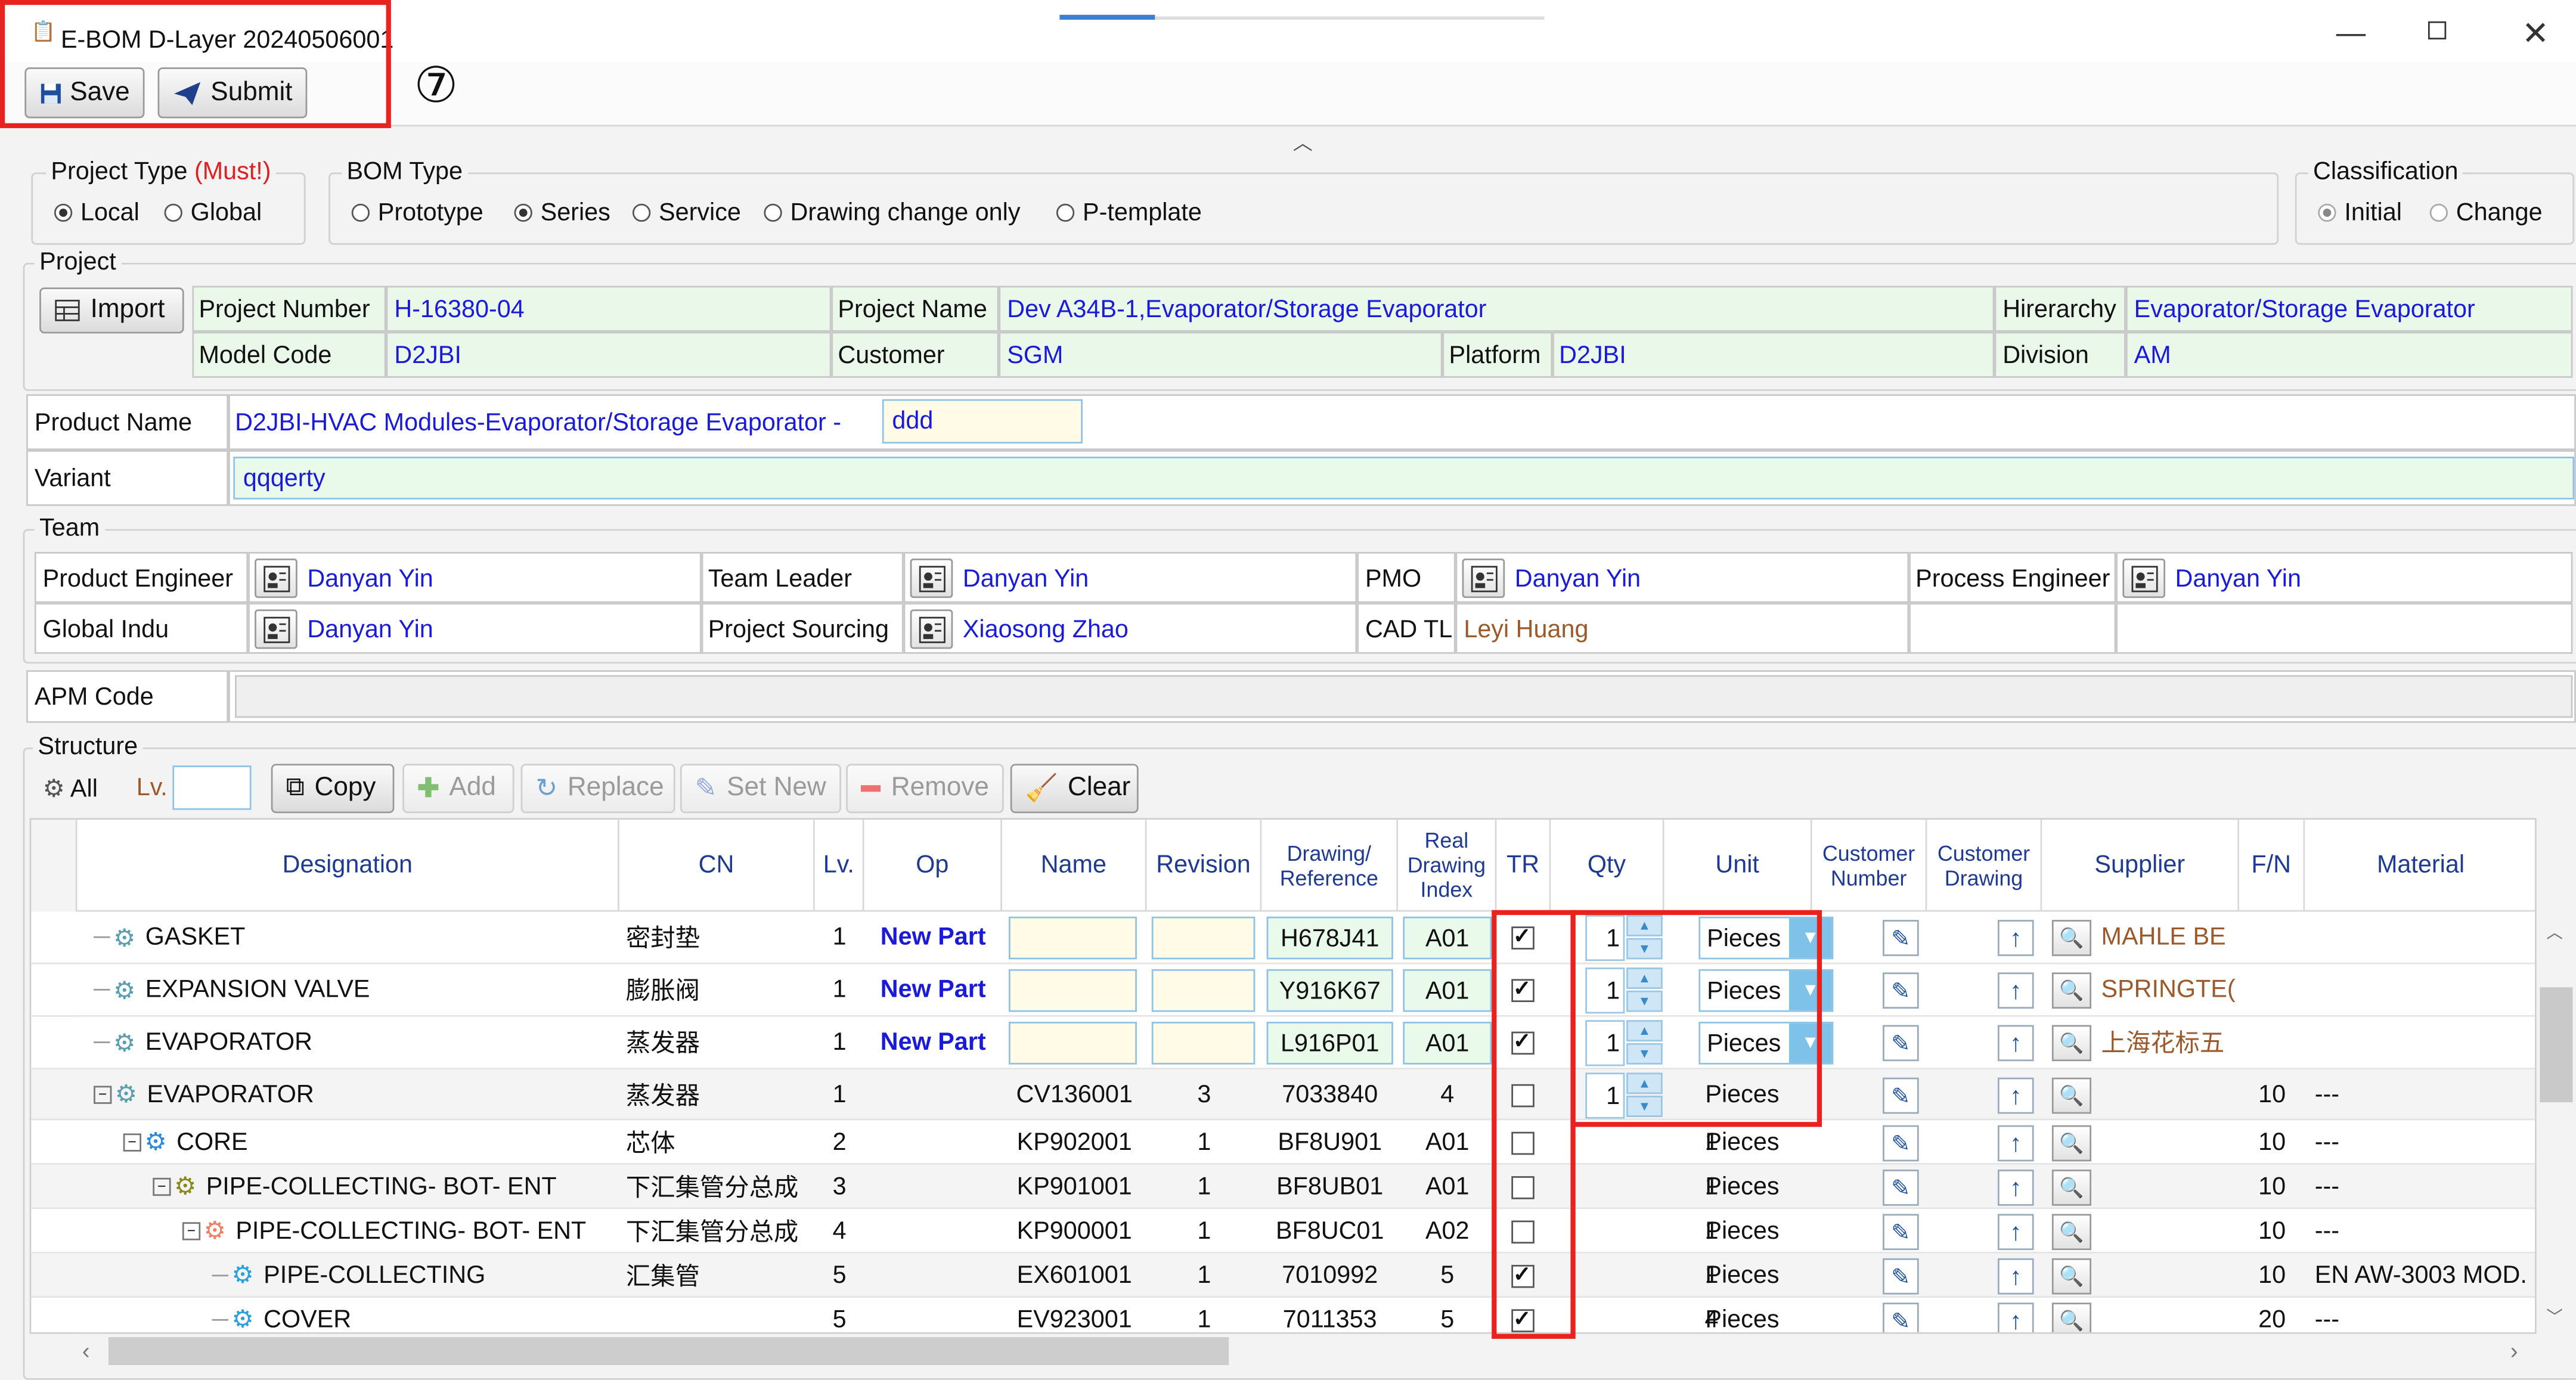 The height and width of the screenshot is (1380, 2576). Describe the element at coordinates (1483, 578) in the screenshot. I see `pmo-picker` at that location.